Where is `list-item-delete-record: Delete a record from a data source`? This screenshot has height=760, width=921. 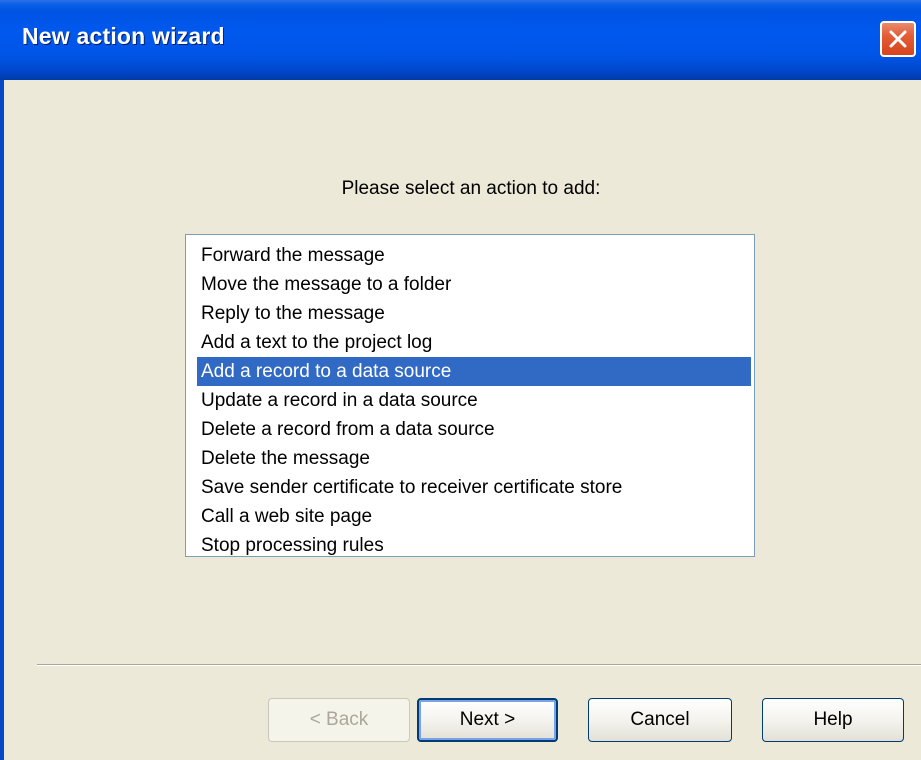 list-item-delete-record: Delete a record from a data source is located at coordinates (474, 429).